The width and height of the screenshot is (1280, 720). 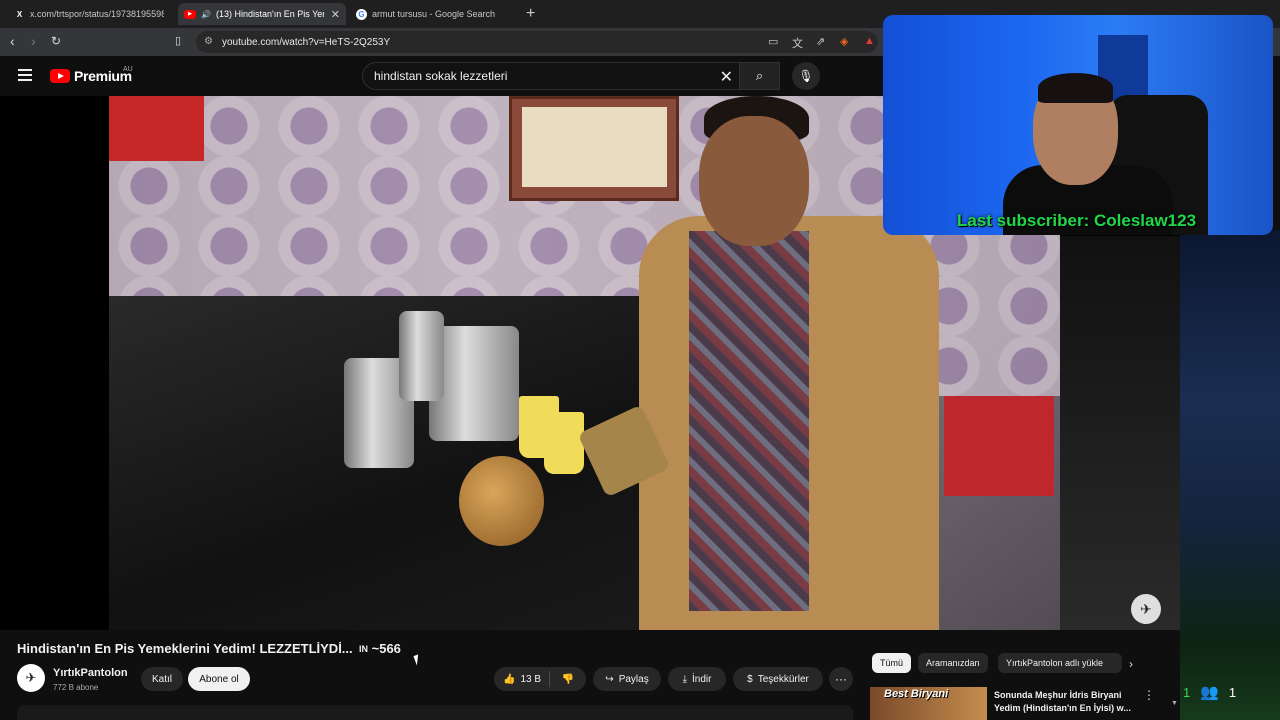 I want to click on description-box, so click(x=435, y=712).